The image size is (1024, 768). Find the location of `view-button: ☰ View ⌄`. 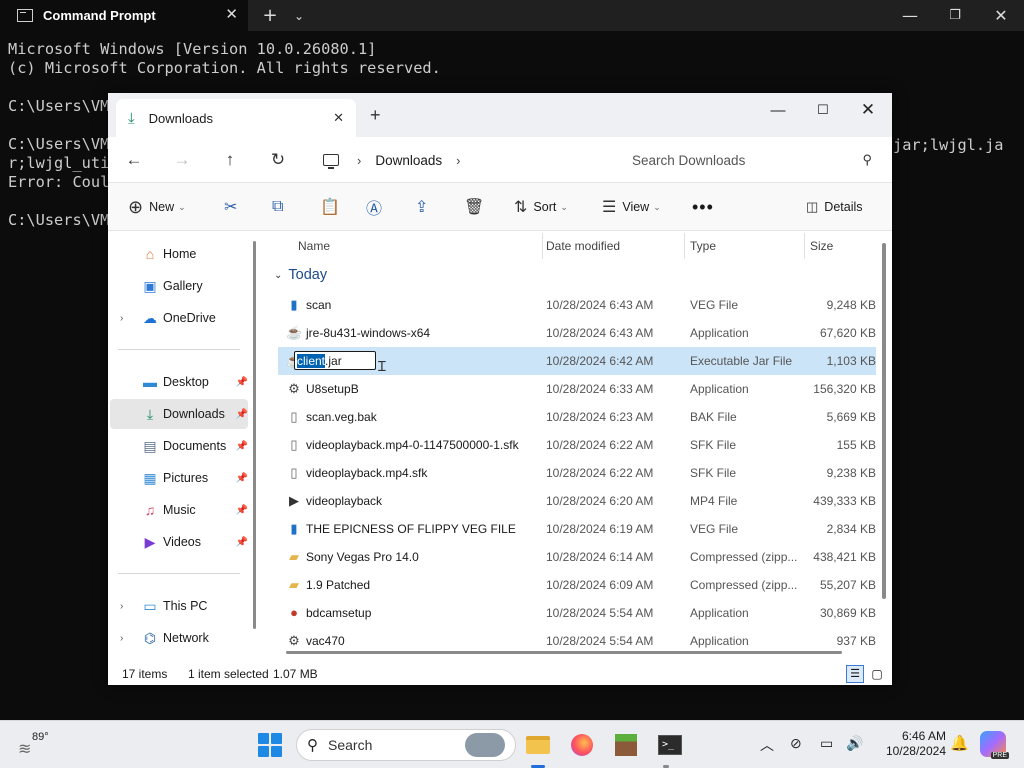

view-button: ☰ View ⌄ is located at coordinates (631, 207).